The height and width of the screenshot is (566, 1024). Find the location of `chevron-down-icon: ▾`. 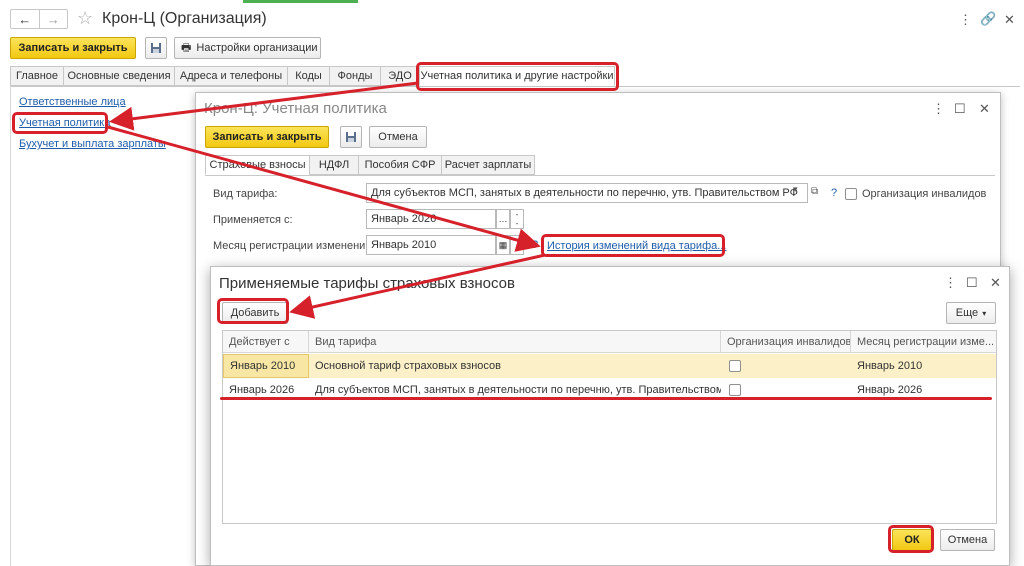

chevron-down-icon: ▾ is located at coordinates (984, 313).